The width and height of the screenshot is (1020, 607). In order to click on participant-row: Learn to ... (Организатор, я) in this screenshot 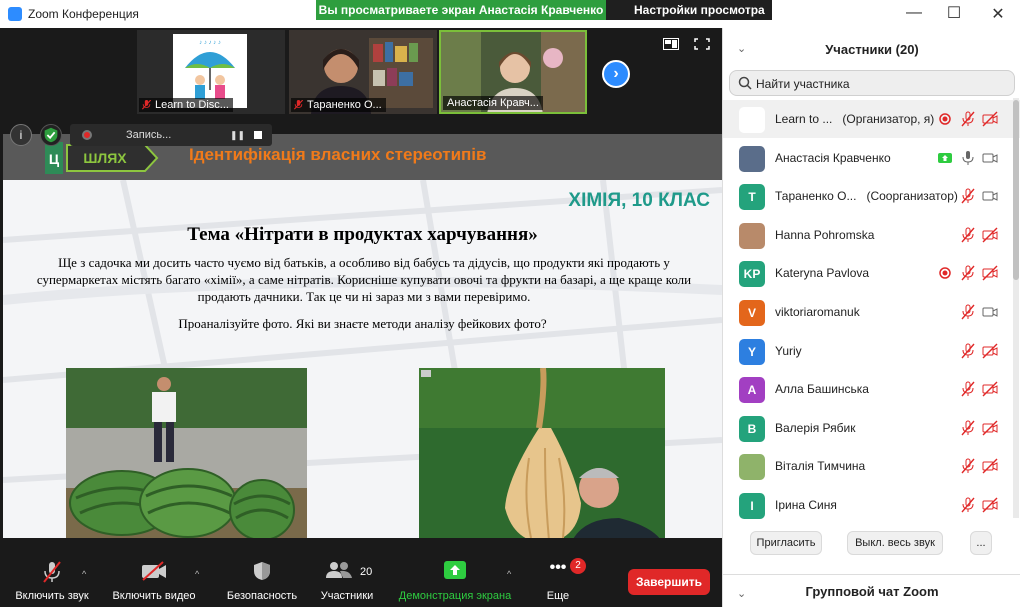, I will do `click(871, 119)`.